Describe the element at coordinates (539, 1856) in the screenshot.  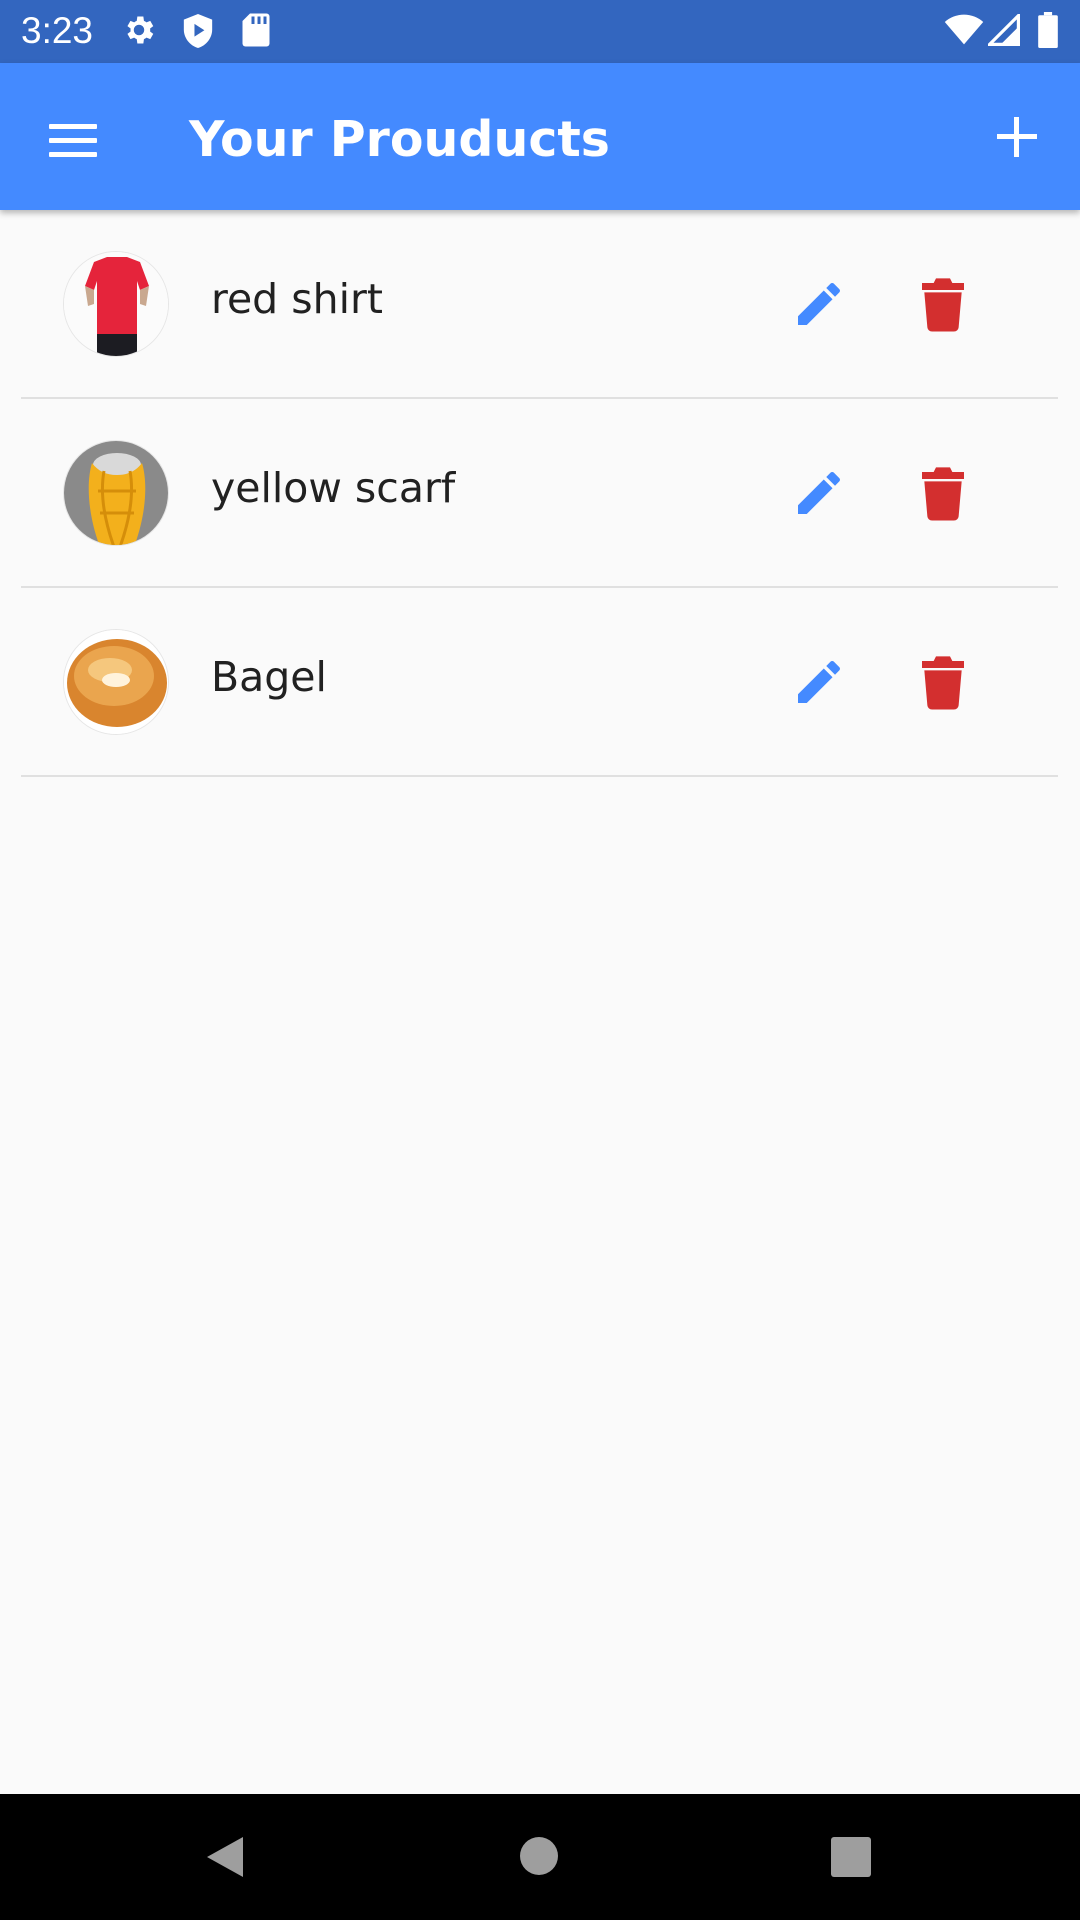
I see `home-icon` at that location.